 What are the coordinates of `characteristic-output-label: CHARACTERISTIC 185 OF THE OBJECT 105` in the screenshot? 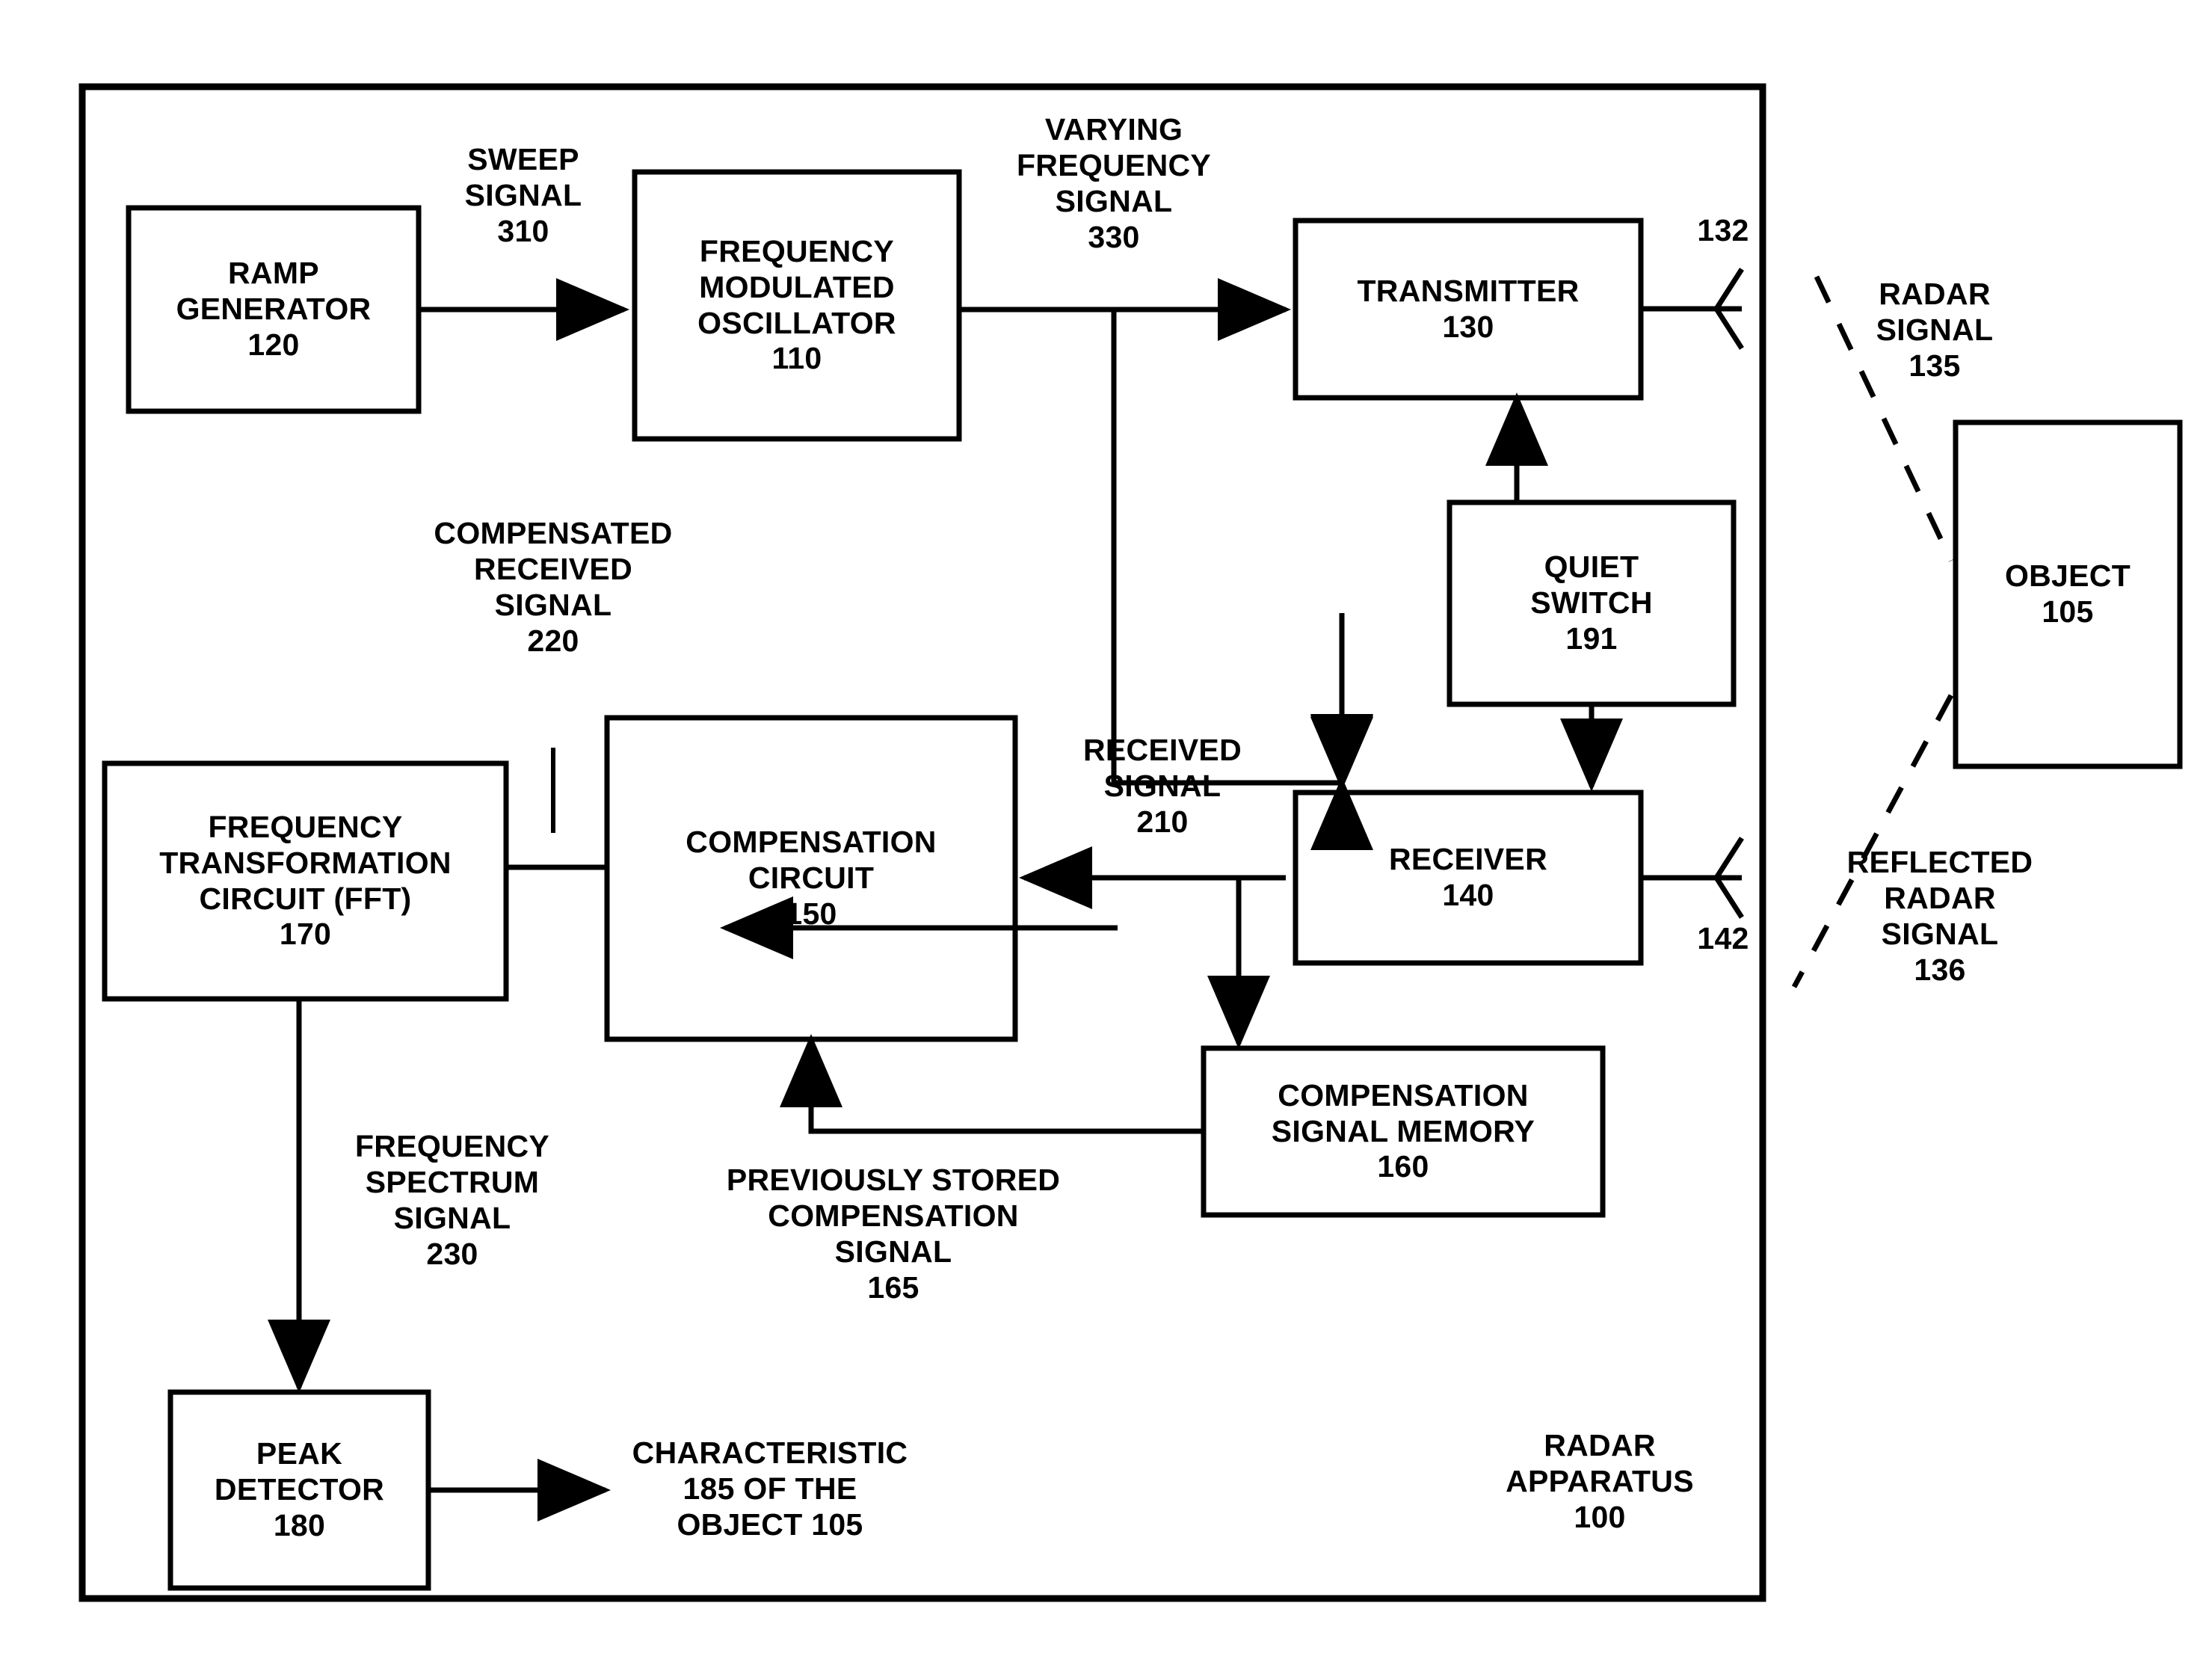 It's located at (770, 1489).